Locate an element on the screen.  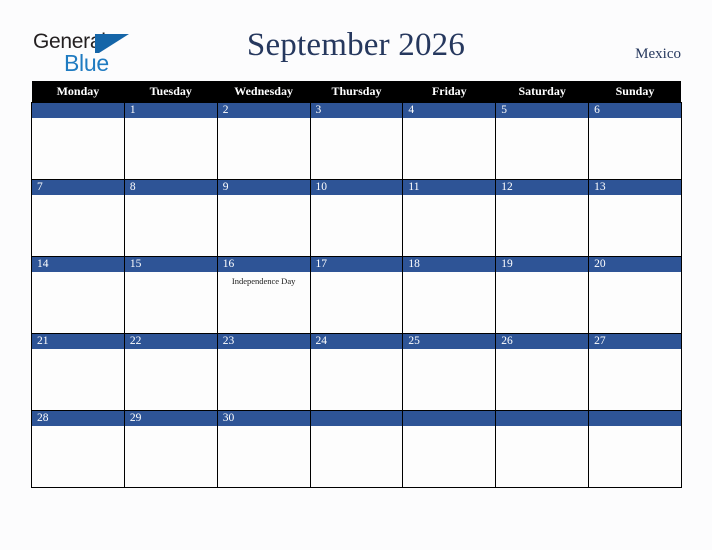
weekday-header-monday: Monday is located at coordinates (78, 92).